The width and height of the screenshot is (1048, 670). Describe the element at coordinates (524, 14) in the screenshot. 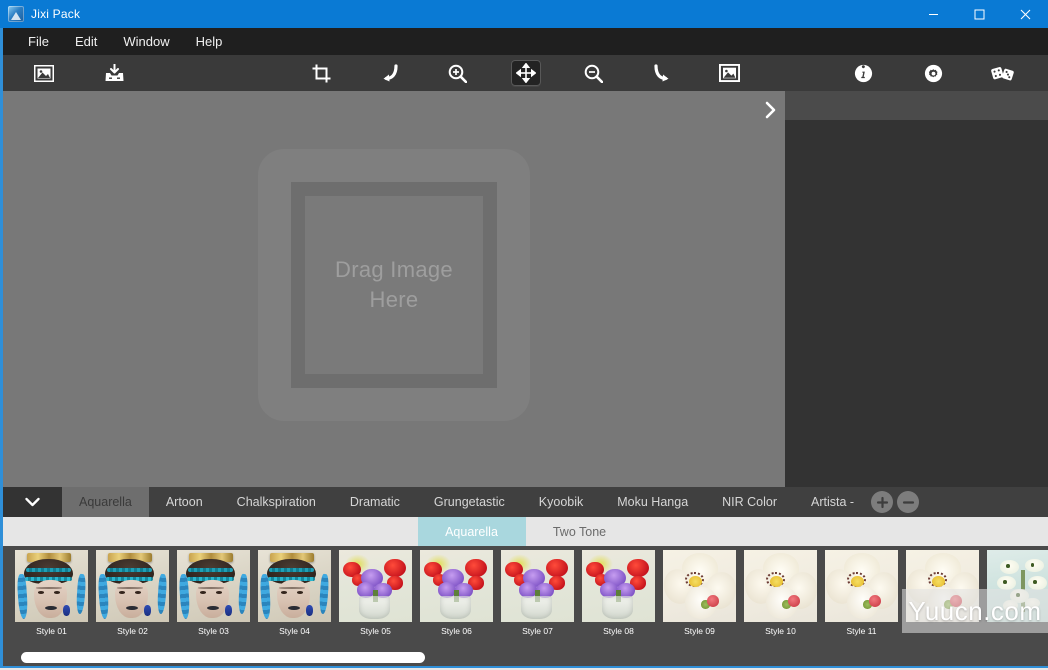

I see `title-bar: Jixi Pack` at that location.